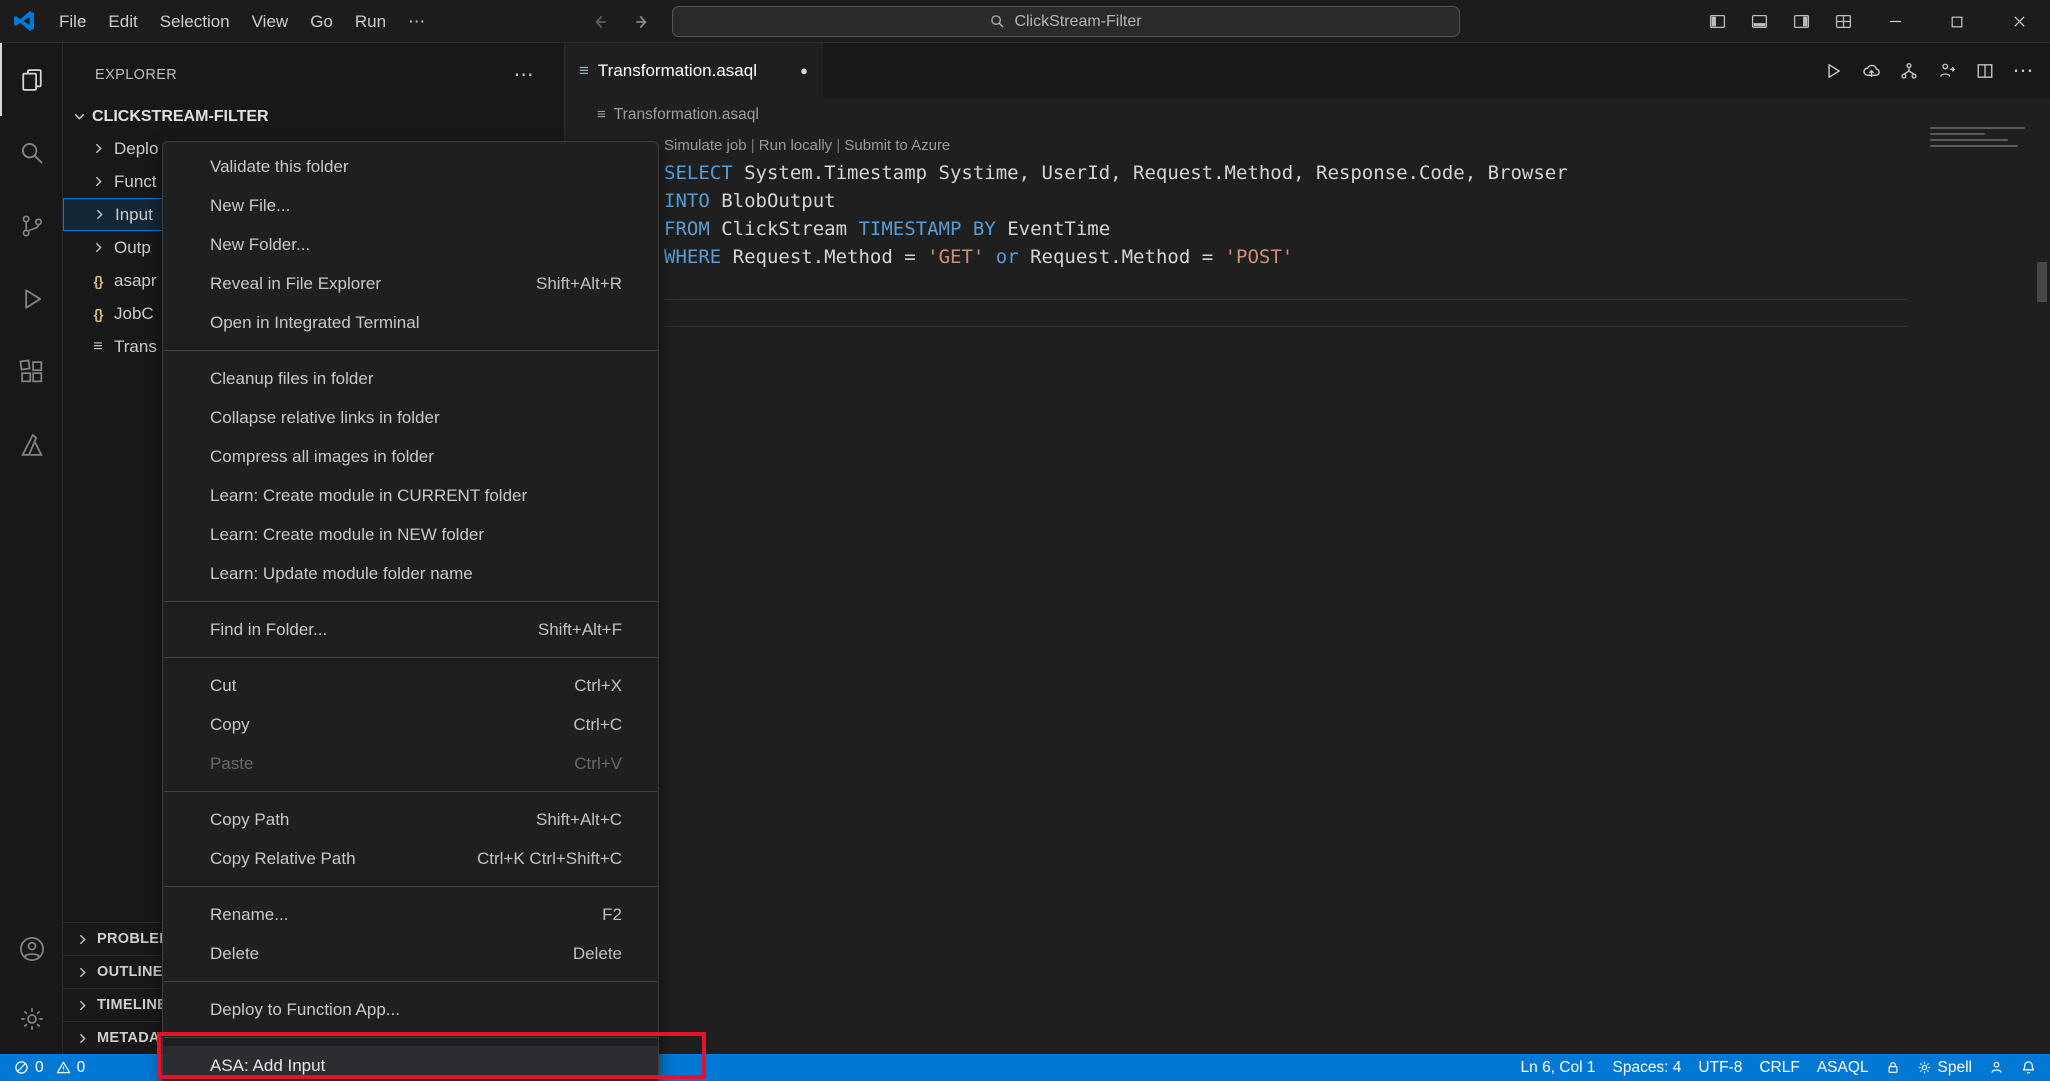 The image size is (2050, 1081). What do you see at coordinates (1779, 1068) in the screenshot?
I see `status-eol: CRLF` at bounding box center [1779, 1068].